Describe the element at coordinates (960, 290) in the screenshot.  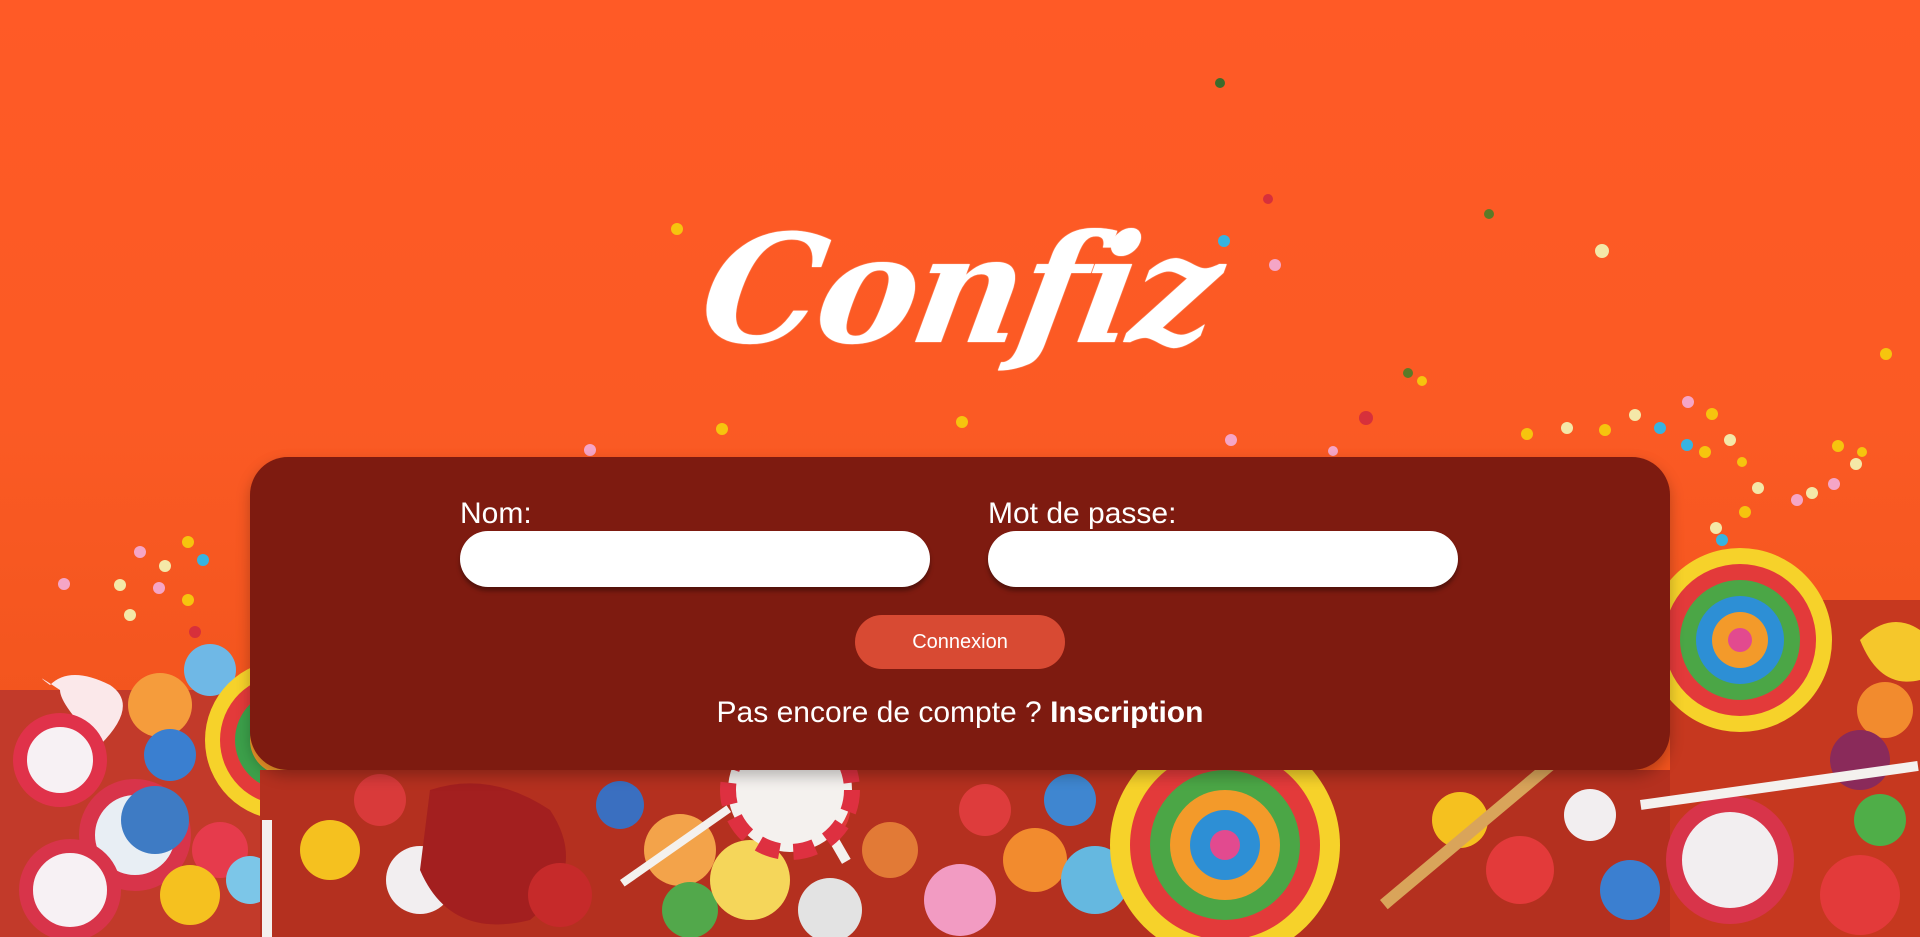
I see `logo-text: Confiz` at that location.